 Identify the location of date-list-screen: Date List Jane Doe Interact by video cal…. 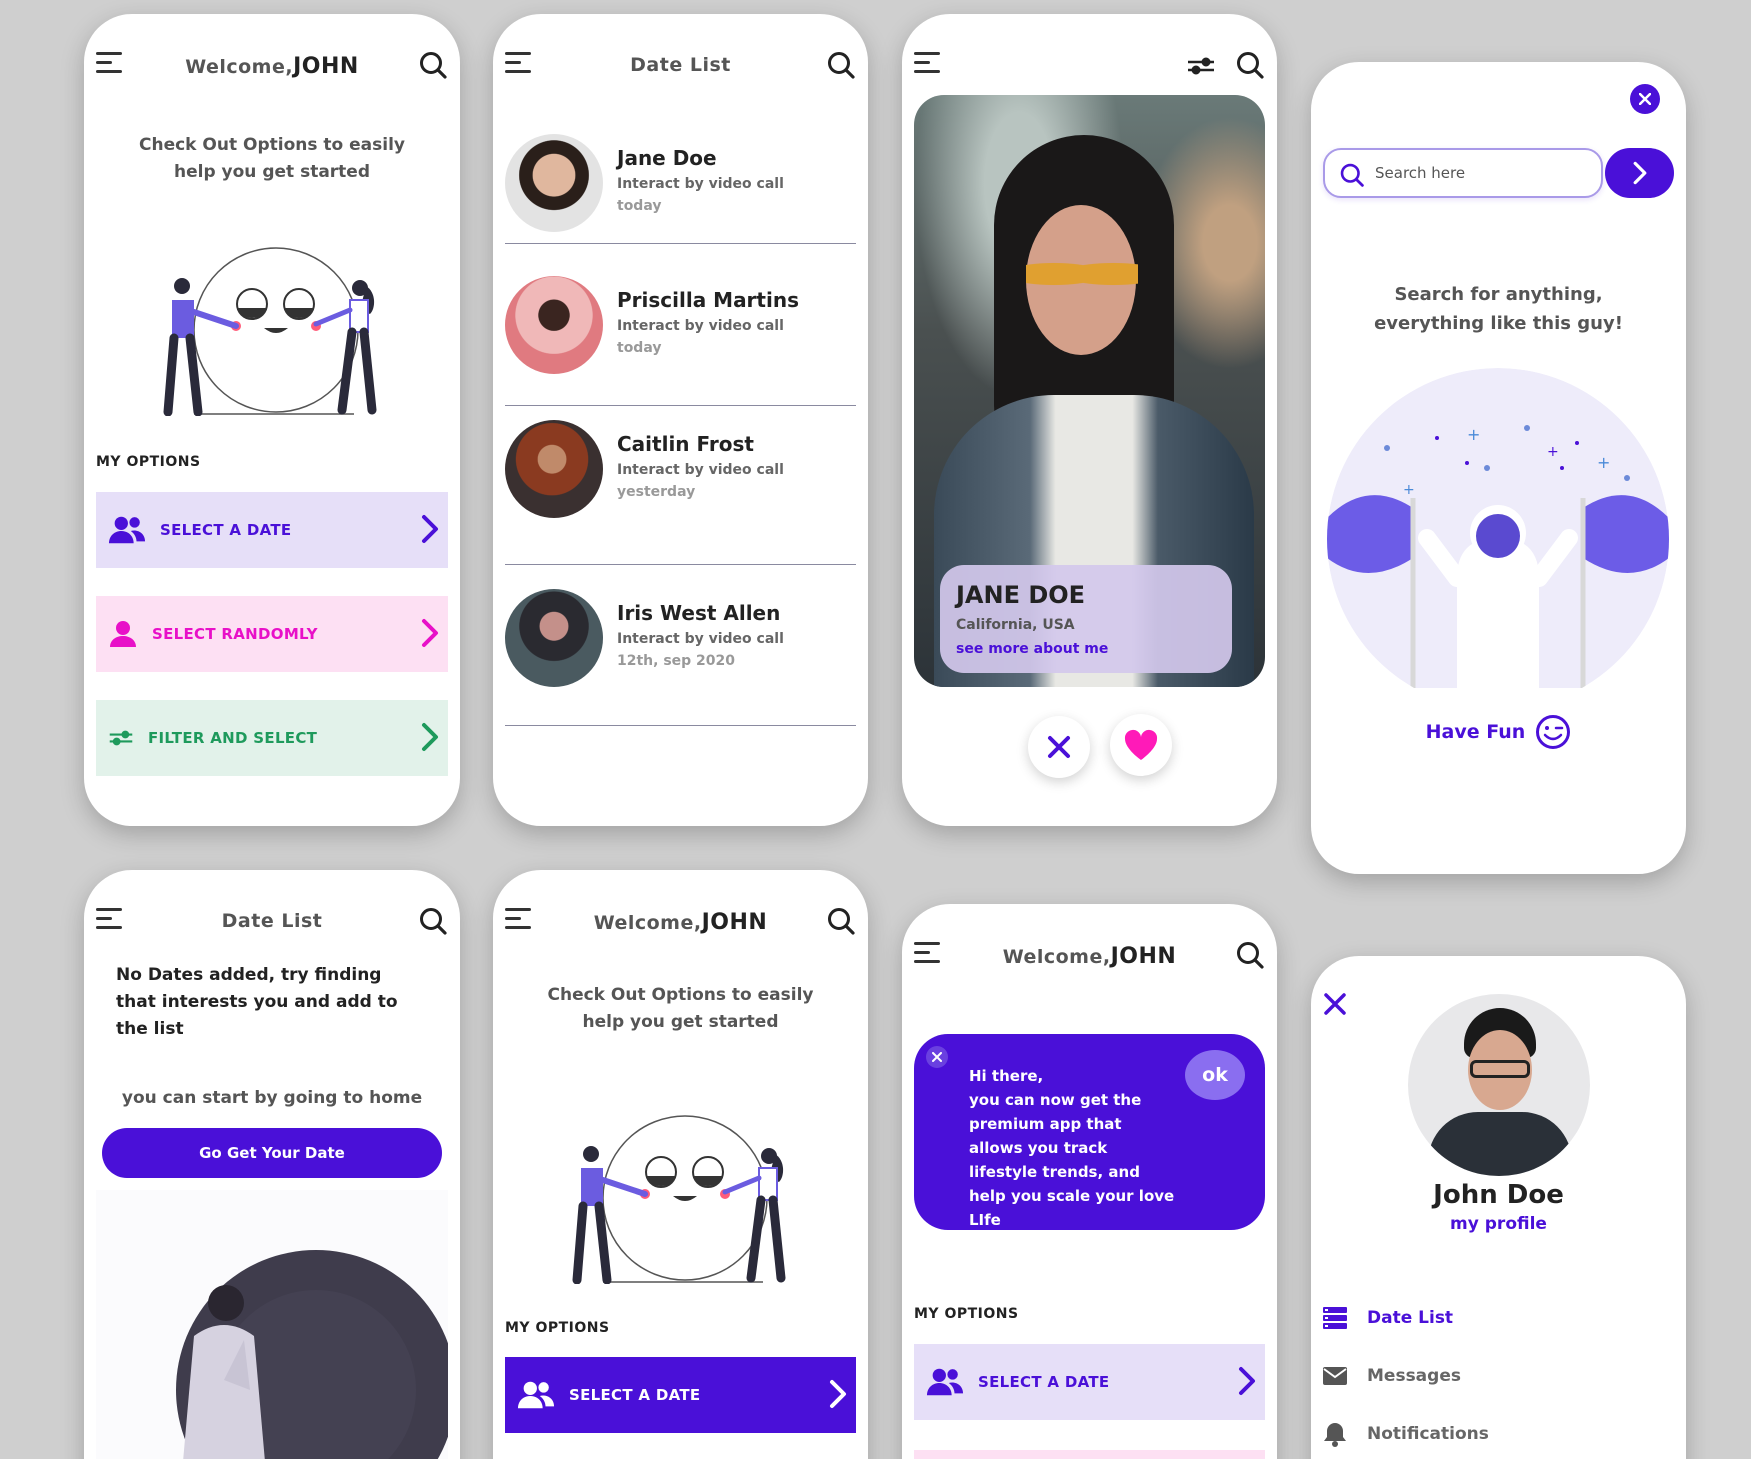
(680, 420).